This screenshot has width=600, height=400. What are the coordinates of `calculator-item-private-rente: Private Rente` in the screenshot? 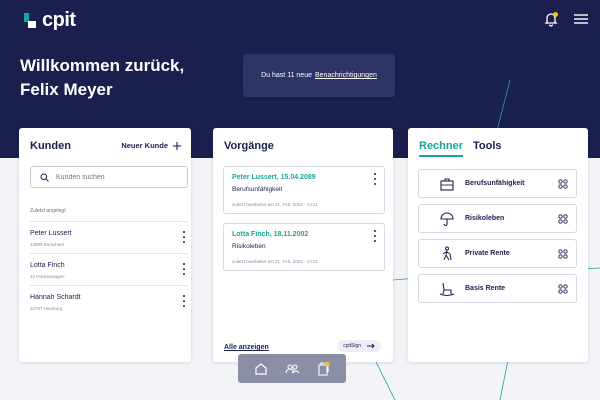 It's located at (497, 253).